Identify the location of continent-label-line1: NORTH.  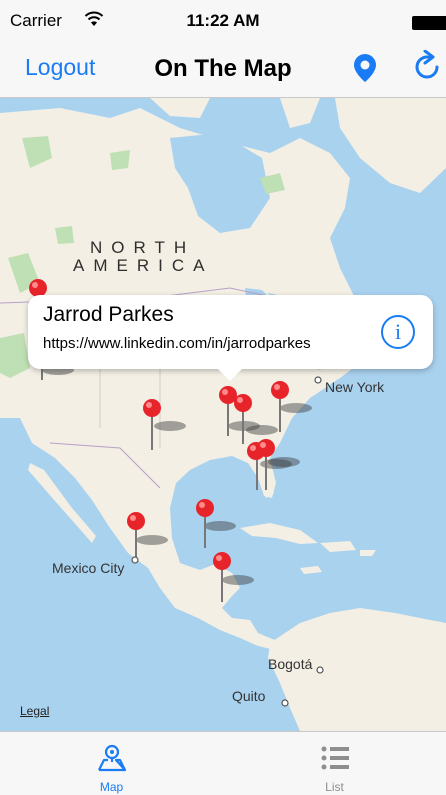
(143, 247).